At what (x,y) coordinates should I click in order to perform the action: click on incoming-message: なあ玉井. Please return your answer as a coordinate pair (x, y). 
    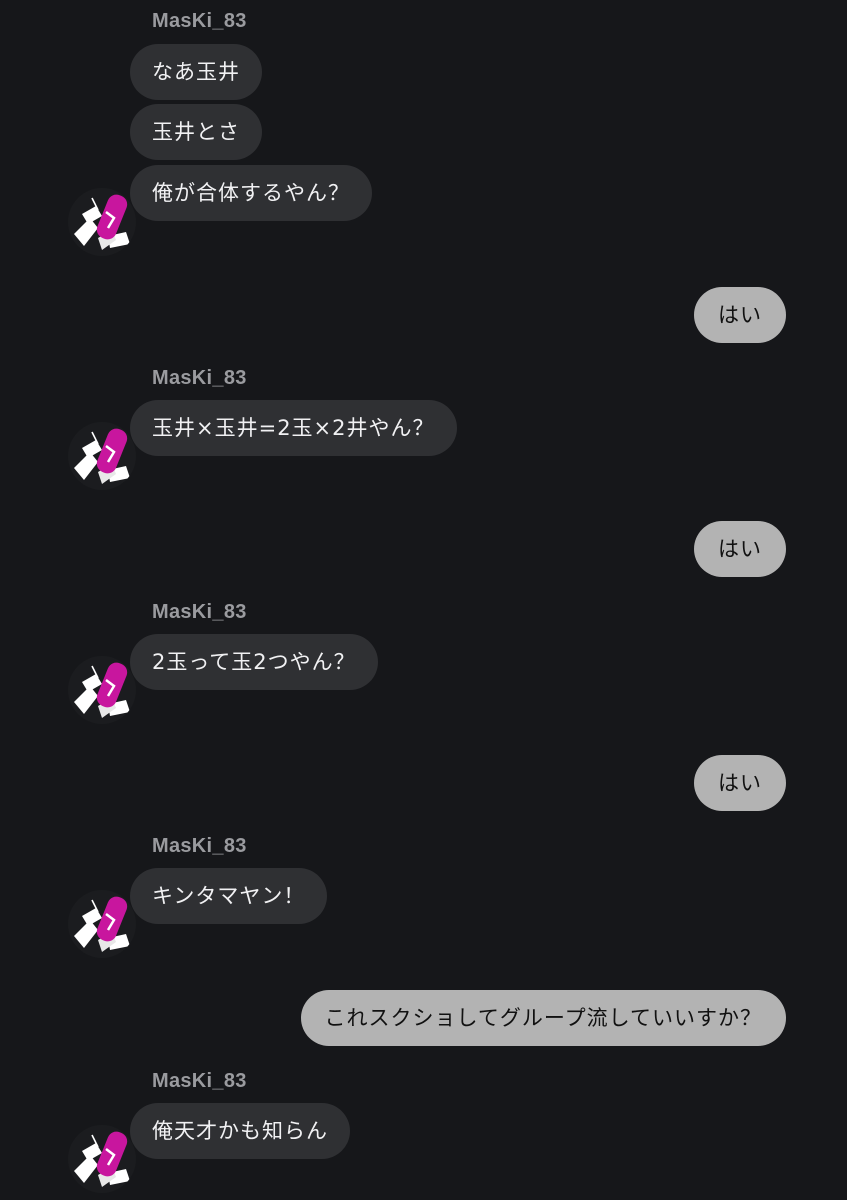
    Looking at the image, I should click on (196, 72).